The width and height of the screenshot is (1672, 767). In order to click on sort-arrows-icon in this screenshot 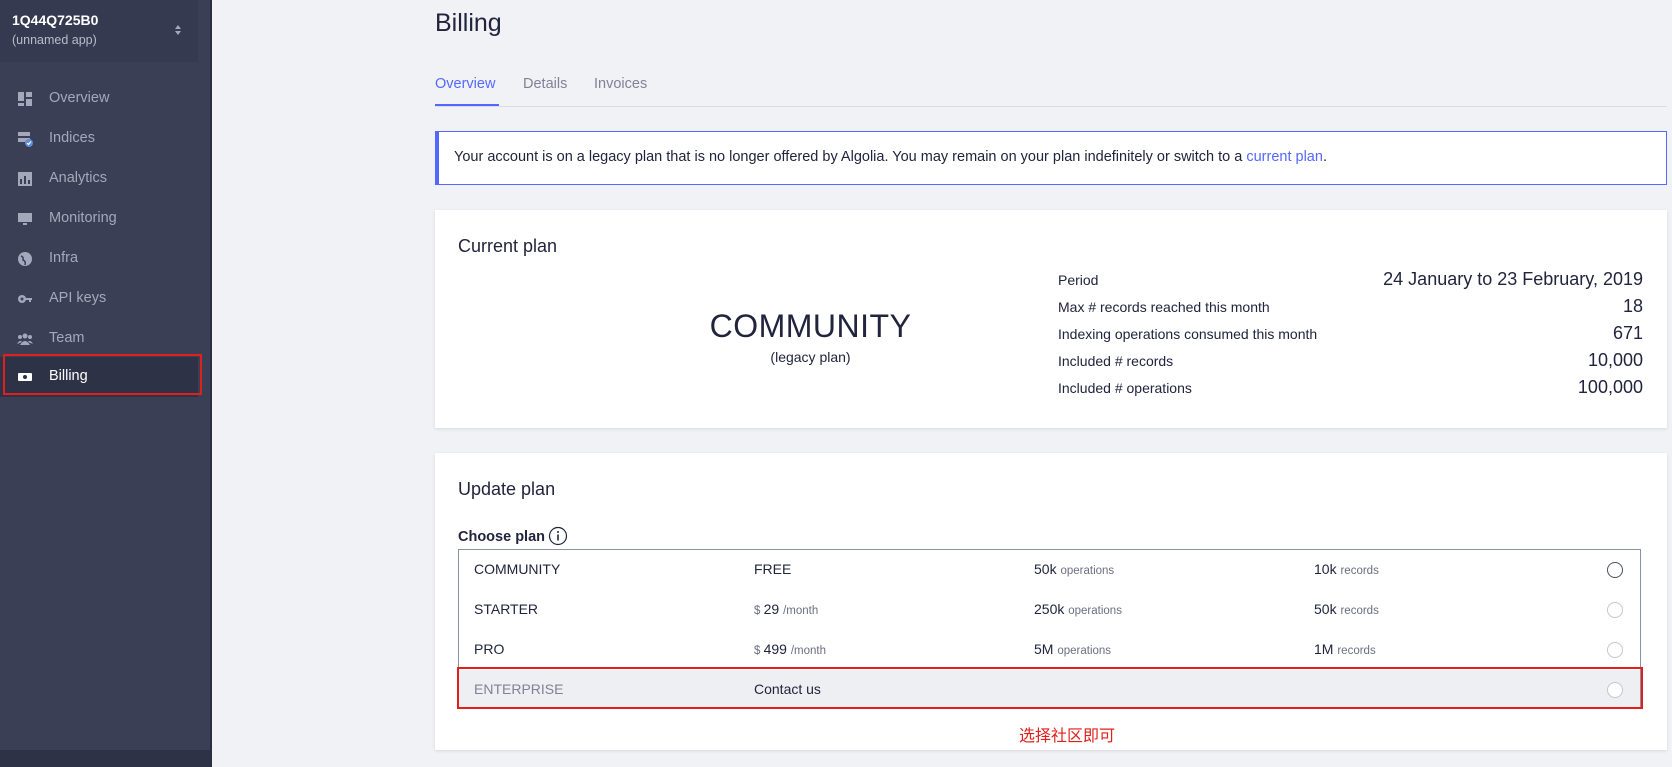, I will do `click(178, 30)`.